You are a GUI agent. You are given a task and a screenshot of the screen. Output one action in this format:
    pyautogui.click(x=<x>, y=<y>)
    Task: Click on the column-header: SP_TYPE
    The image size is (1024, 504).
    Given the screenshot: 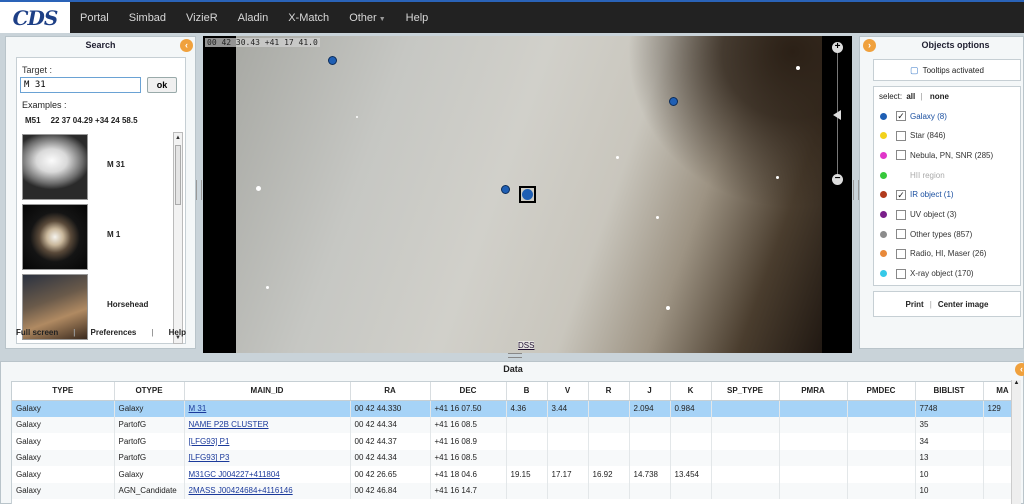 What is the action you would take?
    pyautogui.click(x=745, y=391)
    